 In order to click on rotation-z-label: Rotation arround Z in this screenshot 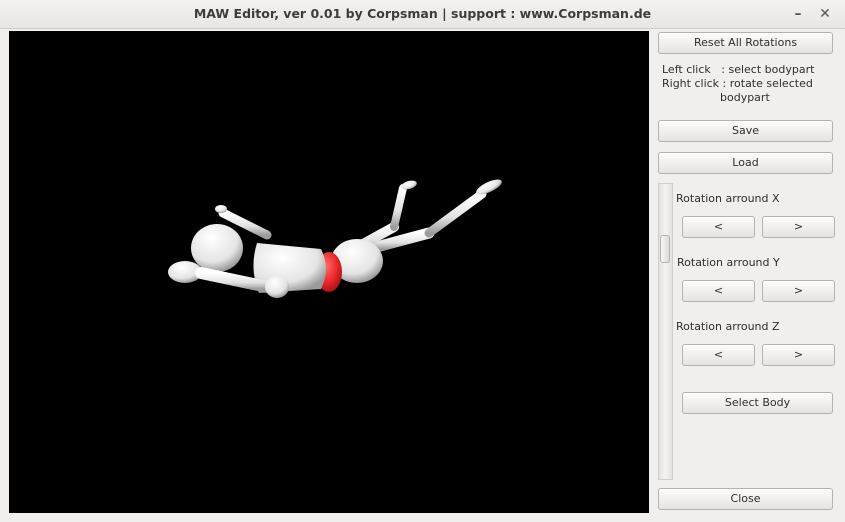, I will do `click(728, 326)`.